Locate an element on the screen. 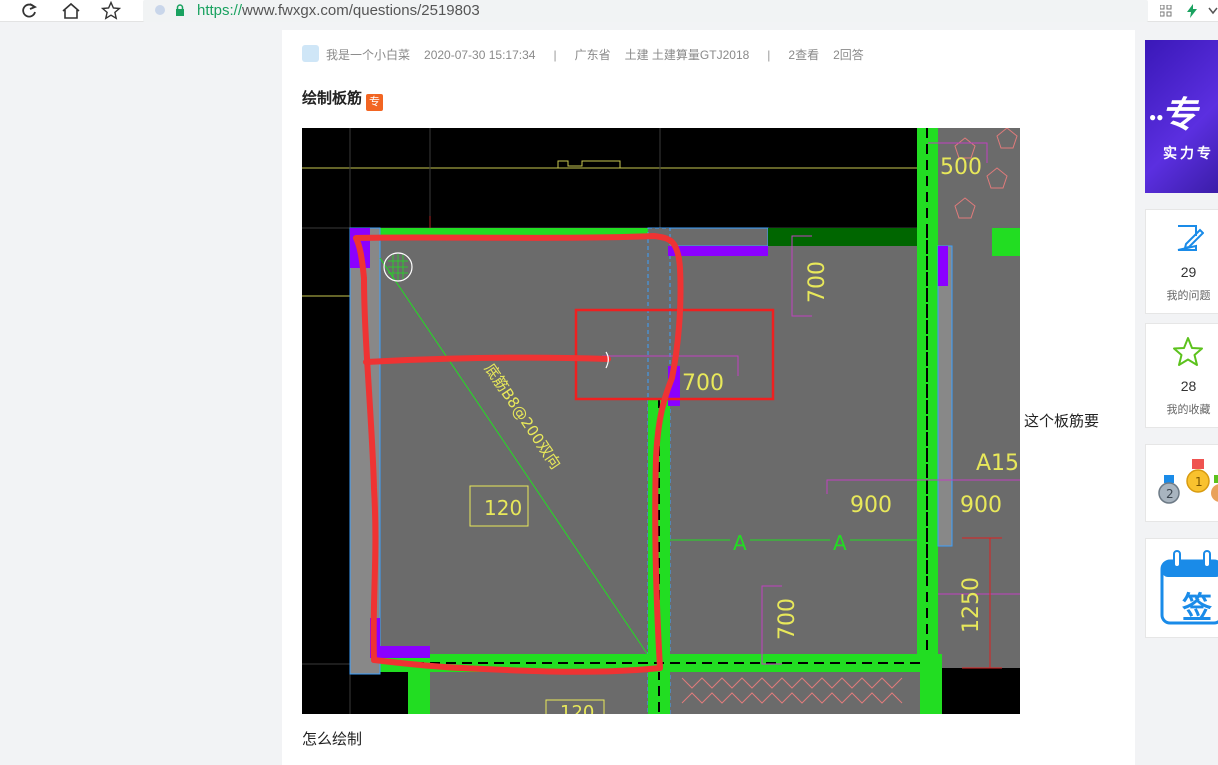 This screenshot has height=765, width=1218. question-title: 绘制板筋专 is located at coordinates (343, 99).